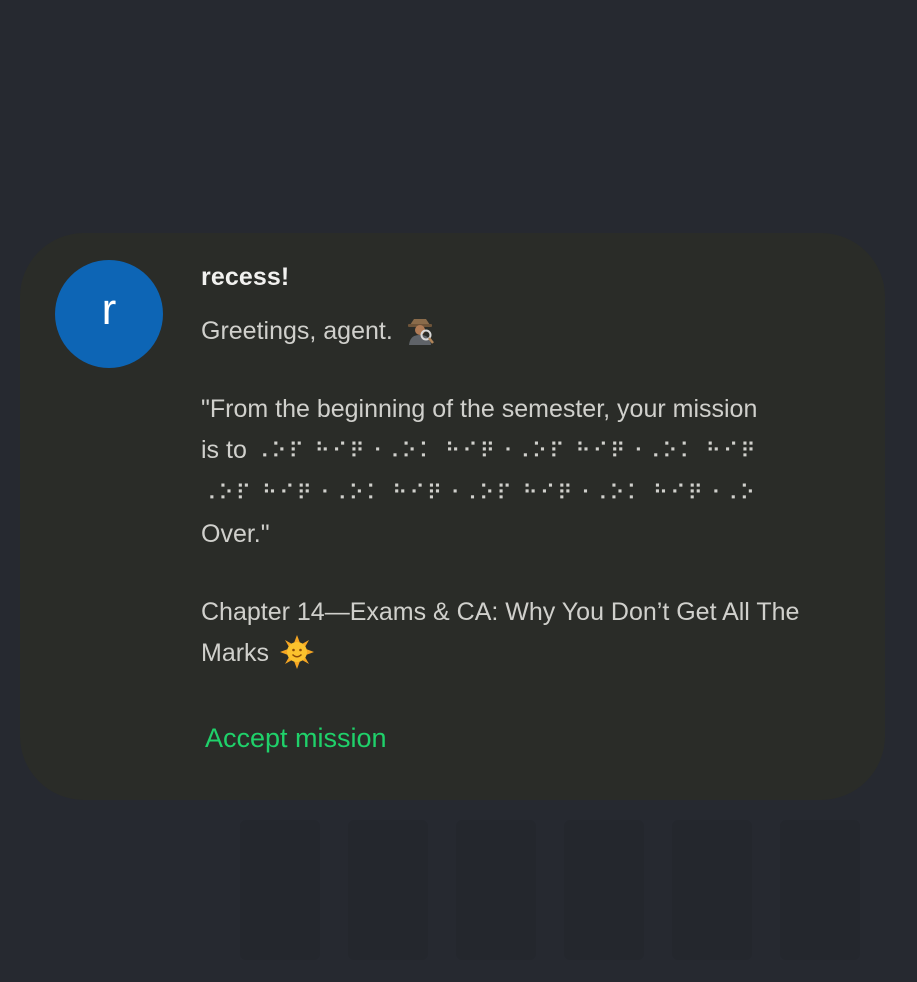  Describe the element at coordinates (224, 450) in the screenshot. I see `mission-prefix: is to` at that location.